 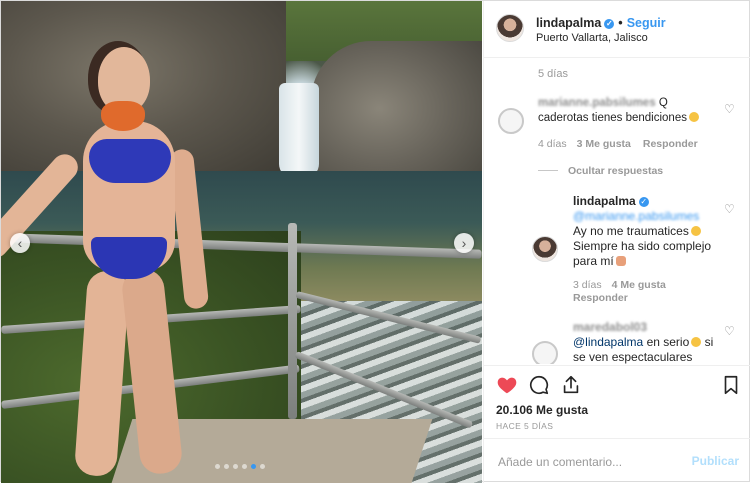 What do you see at coordinates (464, 243) in the screenshot?
I see `carousel-next-button: ›` at bounding box center [464, 243].